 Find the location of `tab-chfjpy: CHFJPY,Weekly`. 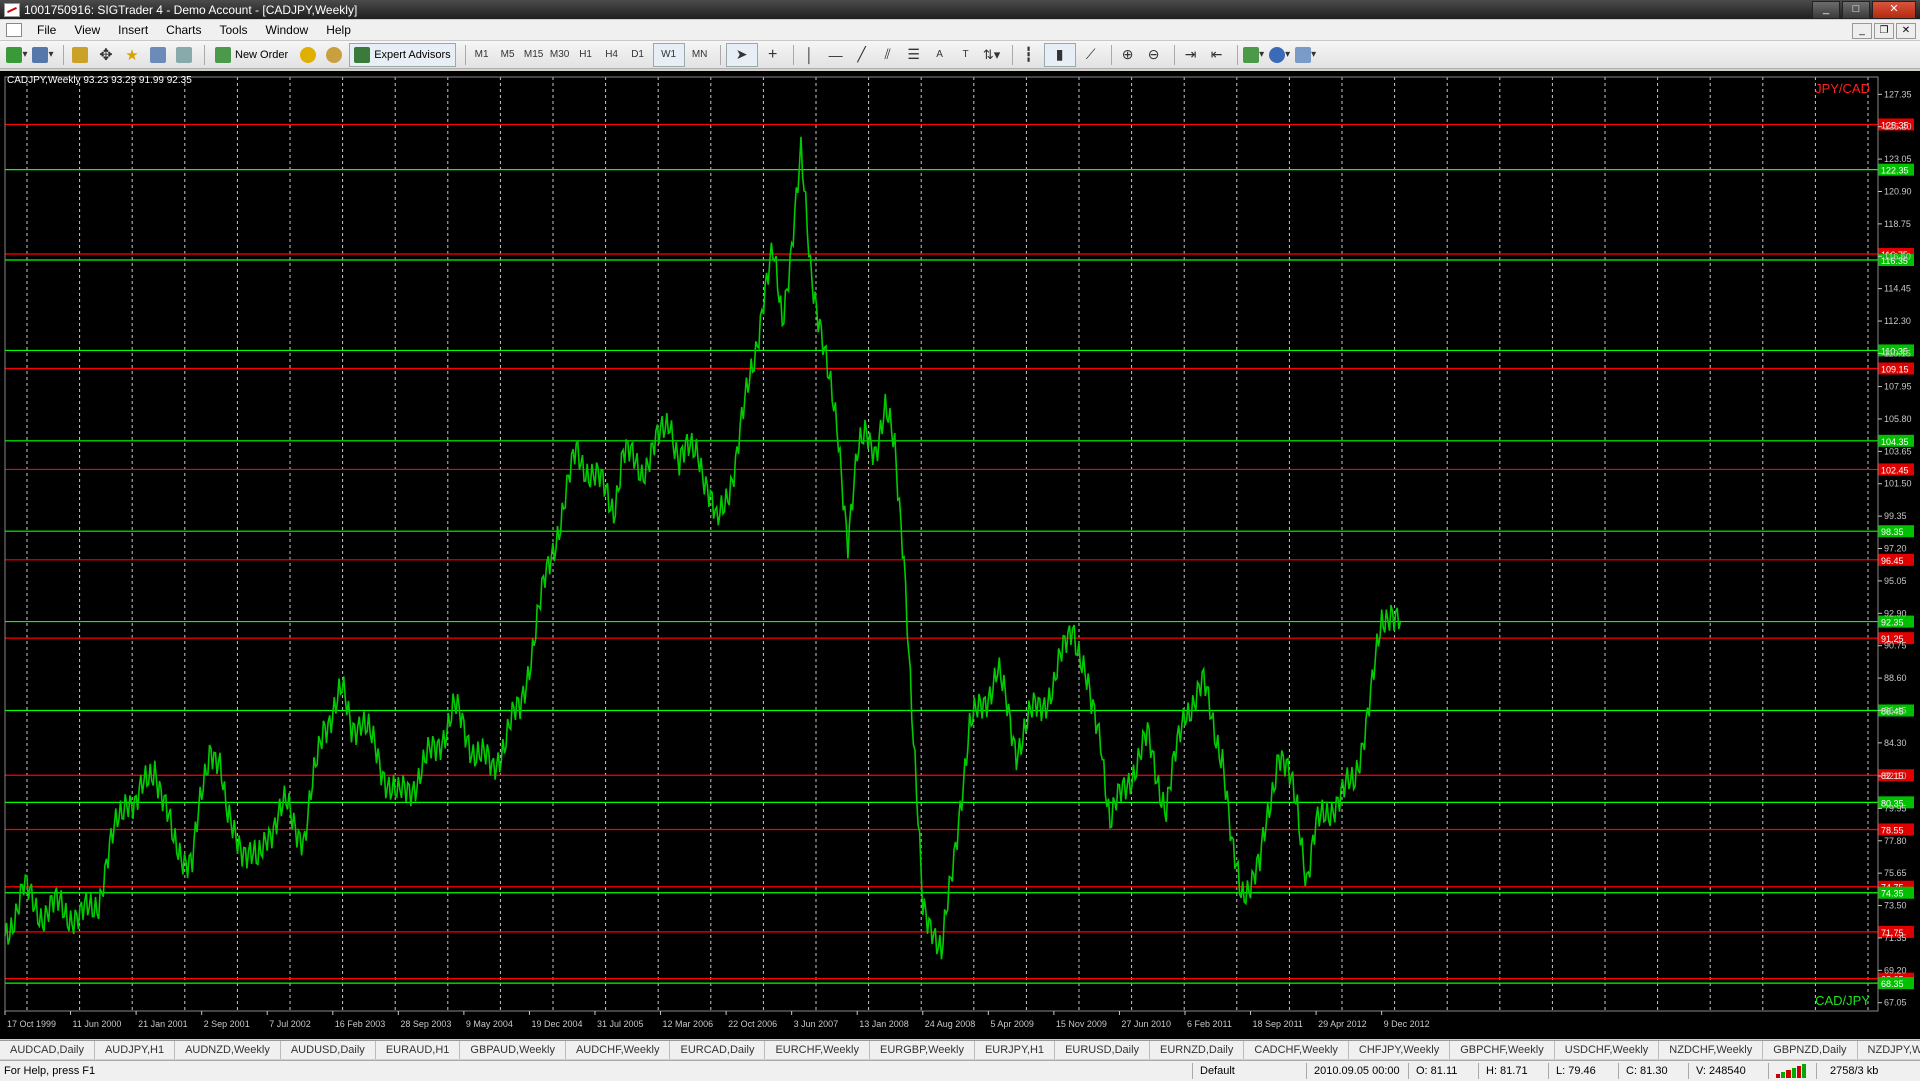

tab-chfjpy: CHFJPY,Weekly is located at coordinates (1400, 1050).